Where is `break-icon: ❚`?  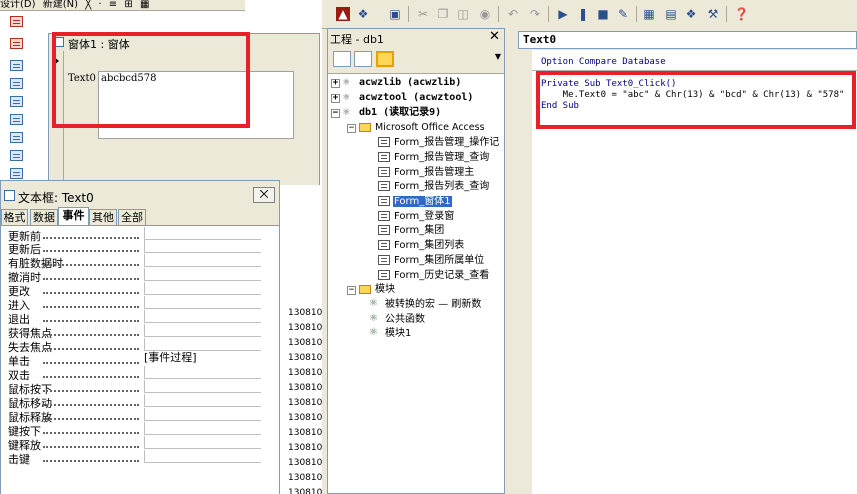 break-icon: ❚ is located at coordinates (583, 14).